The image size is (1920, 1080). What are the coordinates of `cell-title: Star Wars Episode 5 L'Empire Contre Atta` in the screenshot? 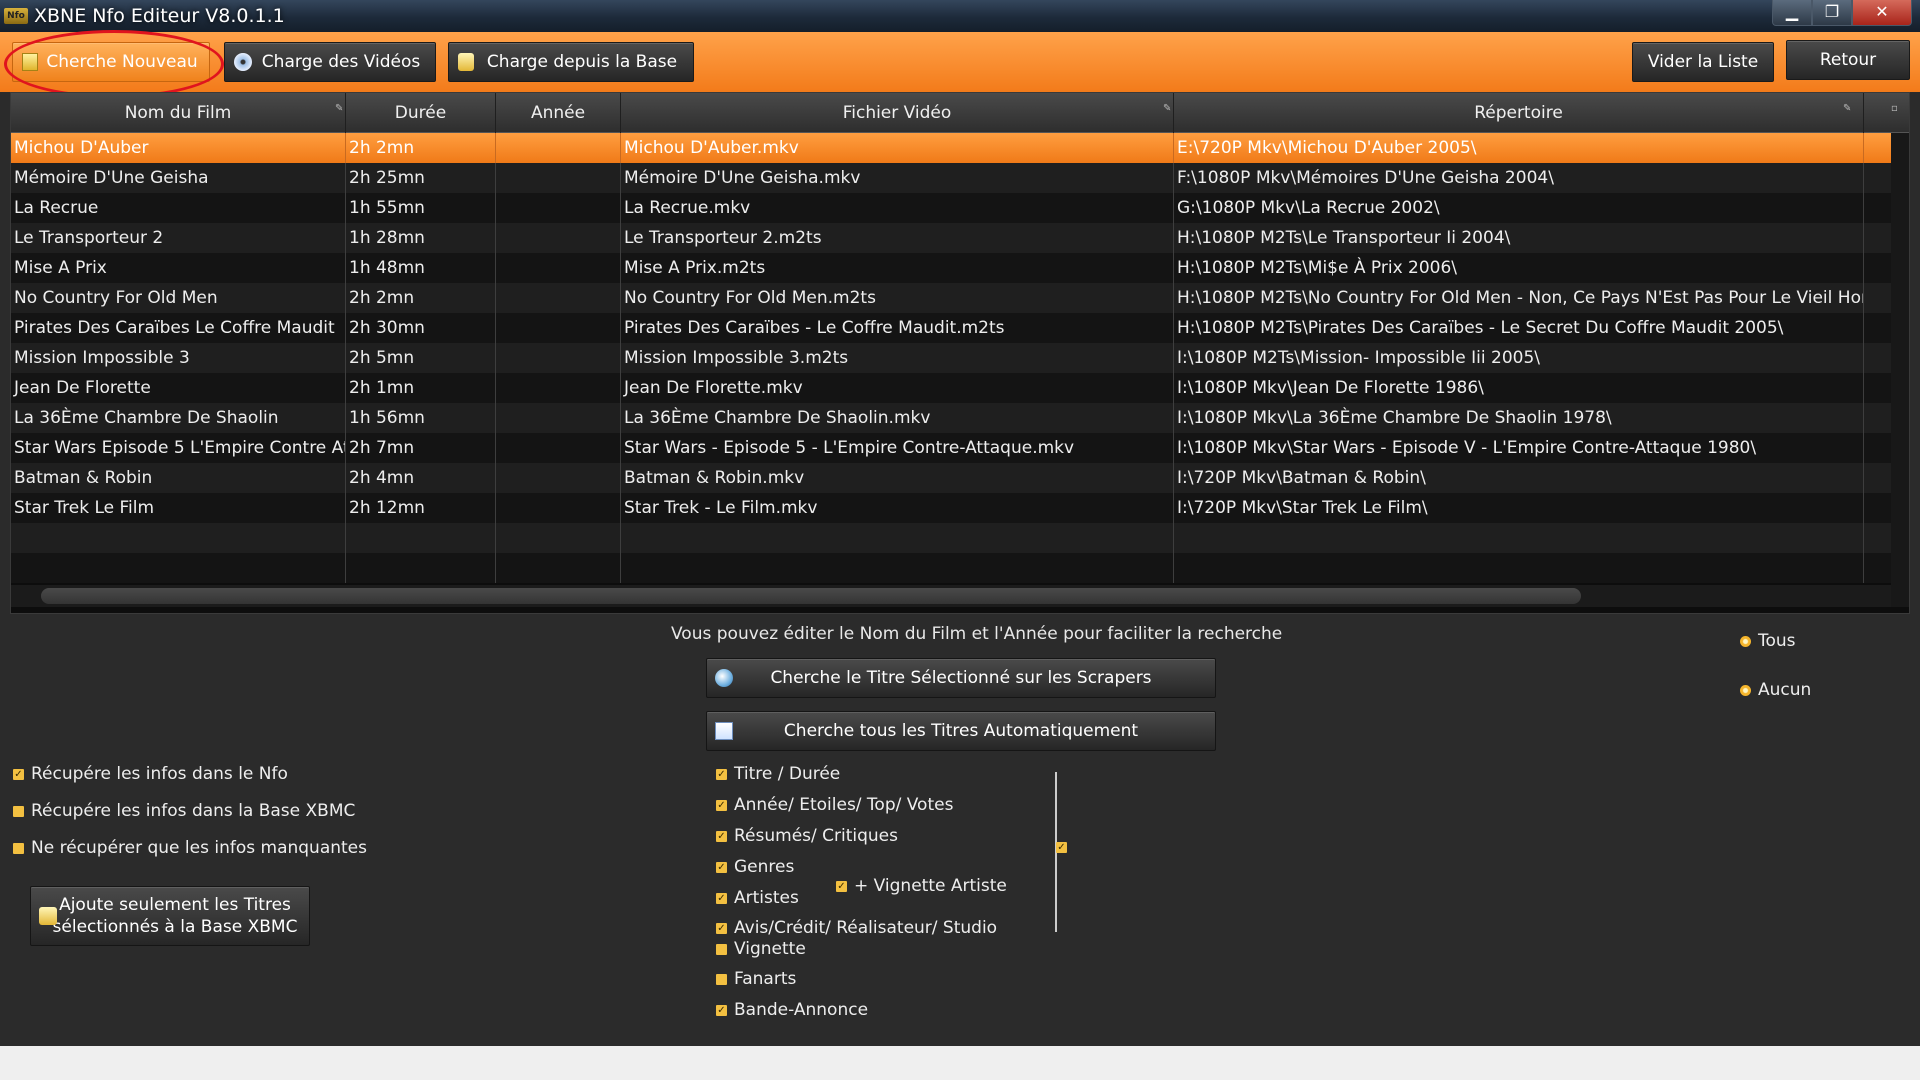 It's located at (178, 448).